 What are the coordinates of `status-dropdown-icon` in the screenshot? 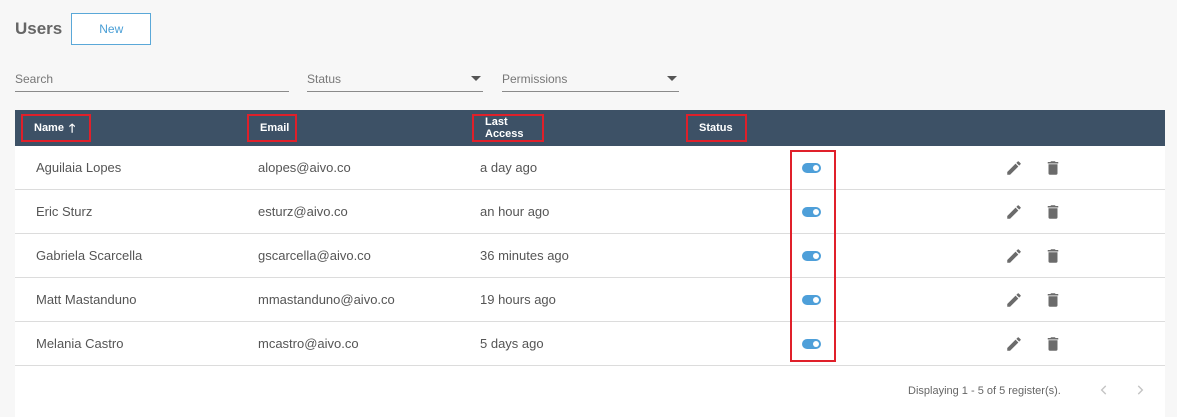 It's located at (476, 78).